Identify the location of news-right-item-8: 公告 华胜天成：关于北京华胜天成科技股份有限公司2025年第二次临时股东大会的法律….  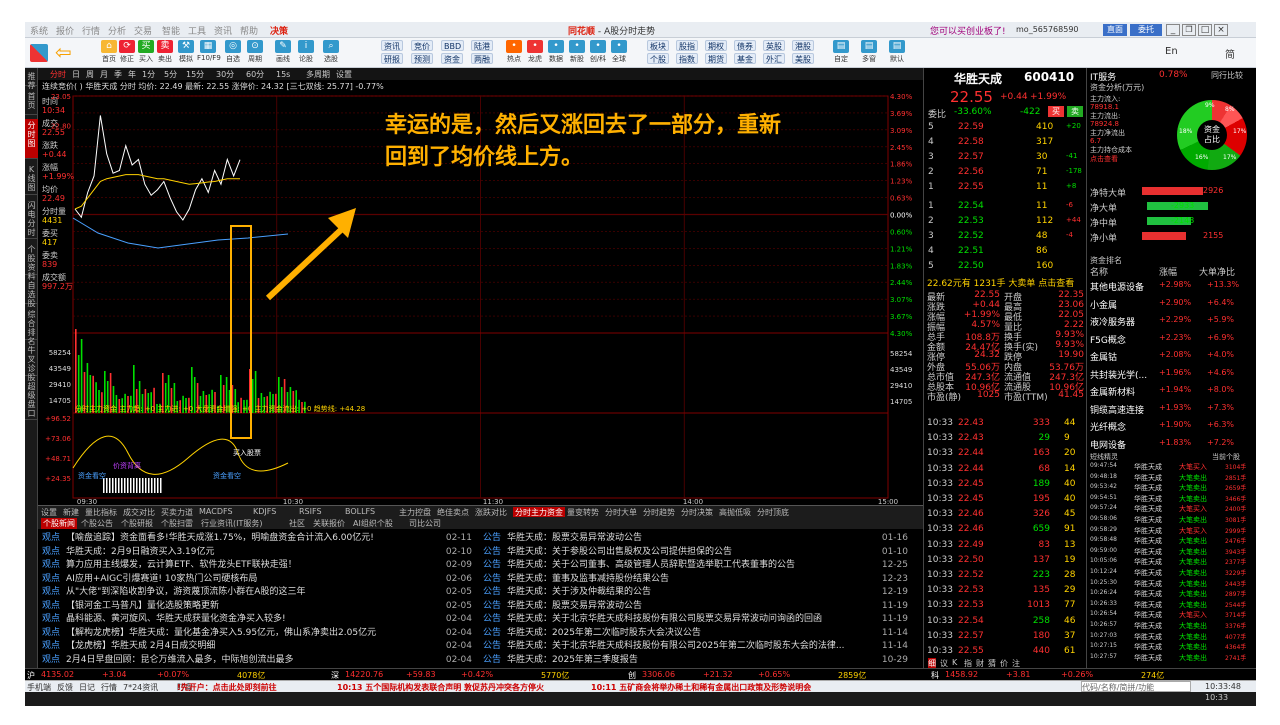
(695, 646).